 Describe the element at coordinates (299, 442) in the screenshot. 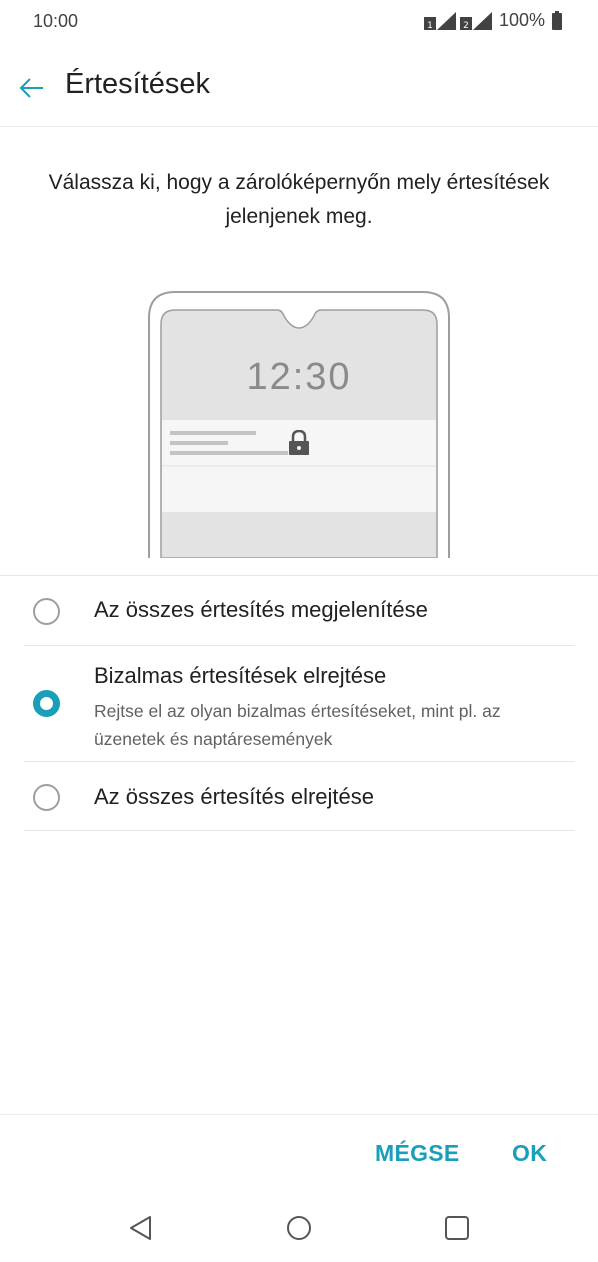

I see `lock-icon` at that location.